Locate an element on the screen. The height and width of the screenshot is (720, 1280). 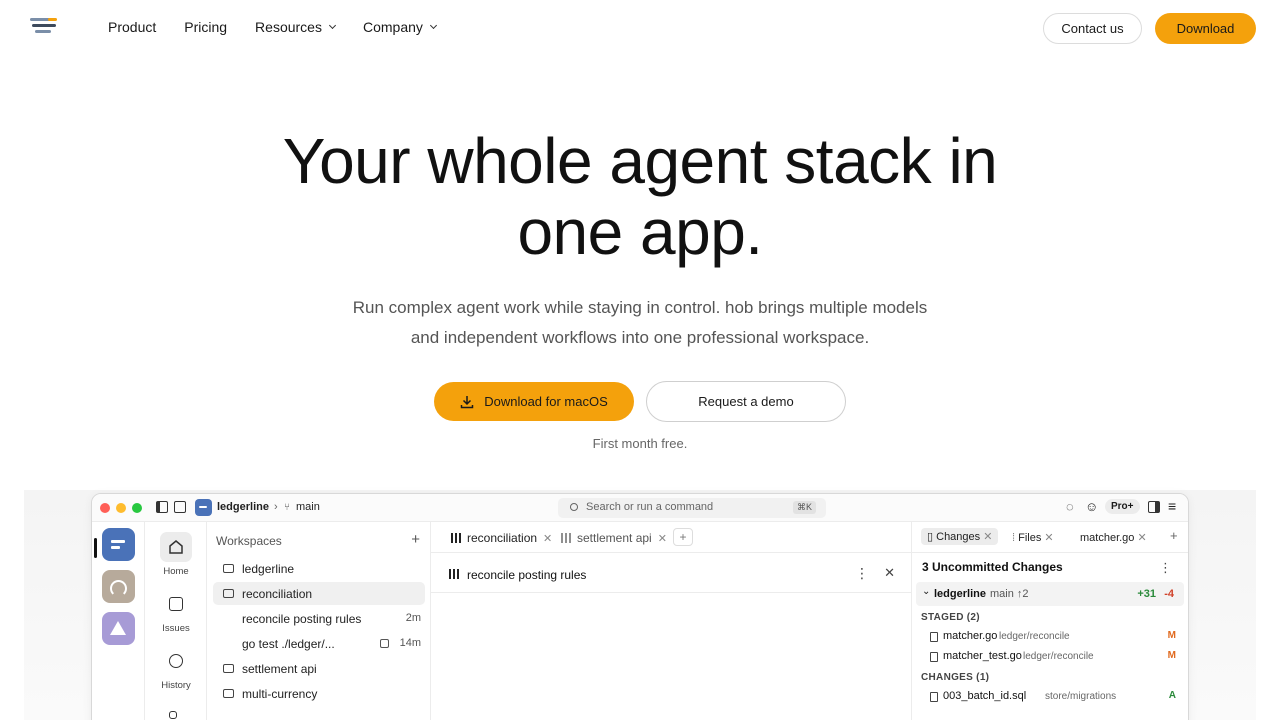
branch-icon: ⑂ is located at coordinates (287, 507).